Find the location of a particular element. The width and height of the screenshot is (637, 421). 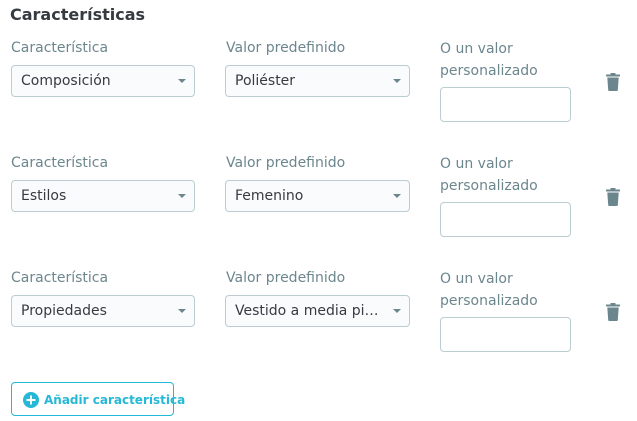

predefined-value-select-value: Vestido a media pierna is located at coordinates (309, 311).